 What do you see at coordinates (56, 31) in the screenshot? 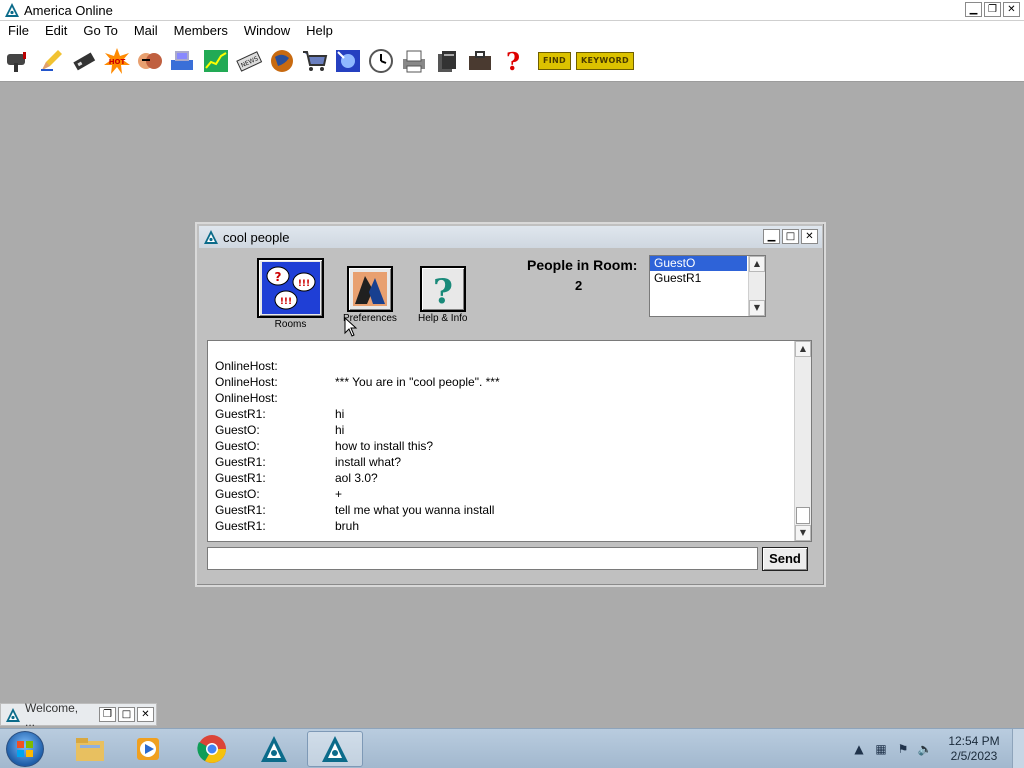
I see `menu-edit: Edit` at bounding box center [56, 31].